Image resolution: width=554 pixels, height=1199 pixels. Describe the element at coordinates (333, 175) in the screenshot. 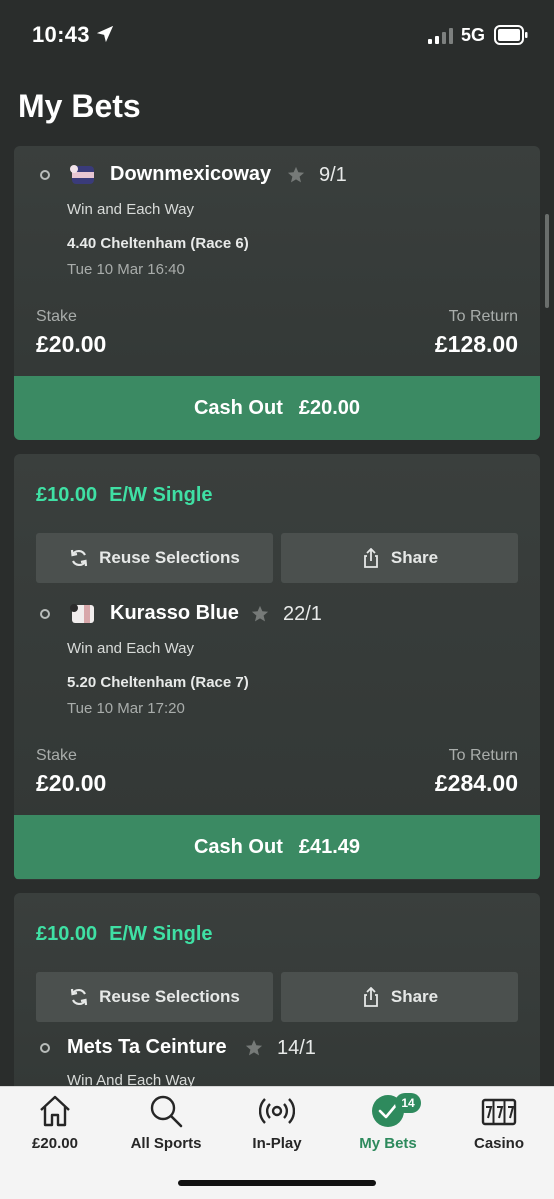

I see `odds: 9/1` at that location.